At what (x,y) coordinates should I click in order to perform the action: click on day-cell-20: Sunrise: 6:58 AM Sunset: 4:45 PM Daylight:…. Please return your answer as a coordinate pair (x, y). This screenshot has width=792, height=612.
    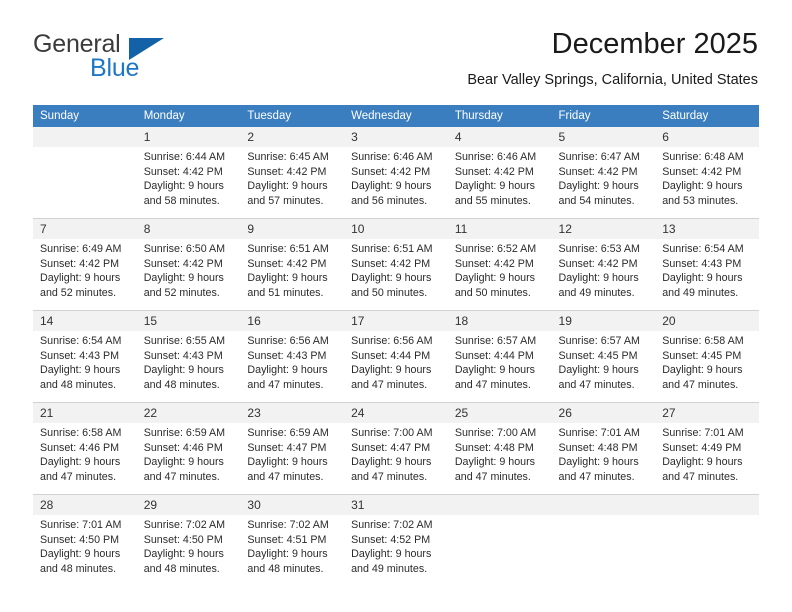
    Looking at the image, I should click on (707, 367).